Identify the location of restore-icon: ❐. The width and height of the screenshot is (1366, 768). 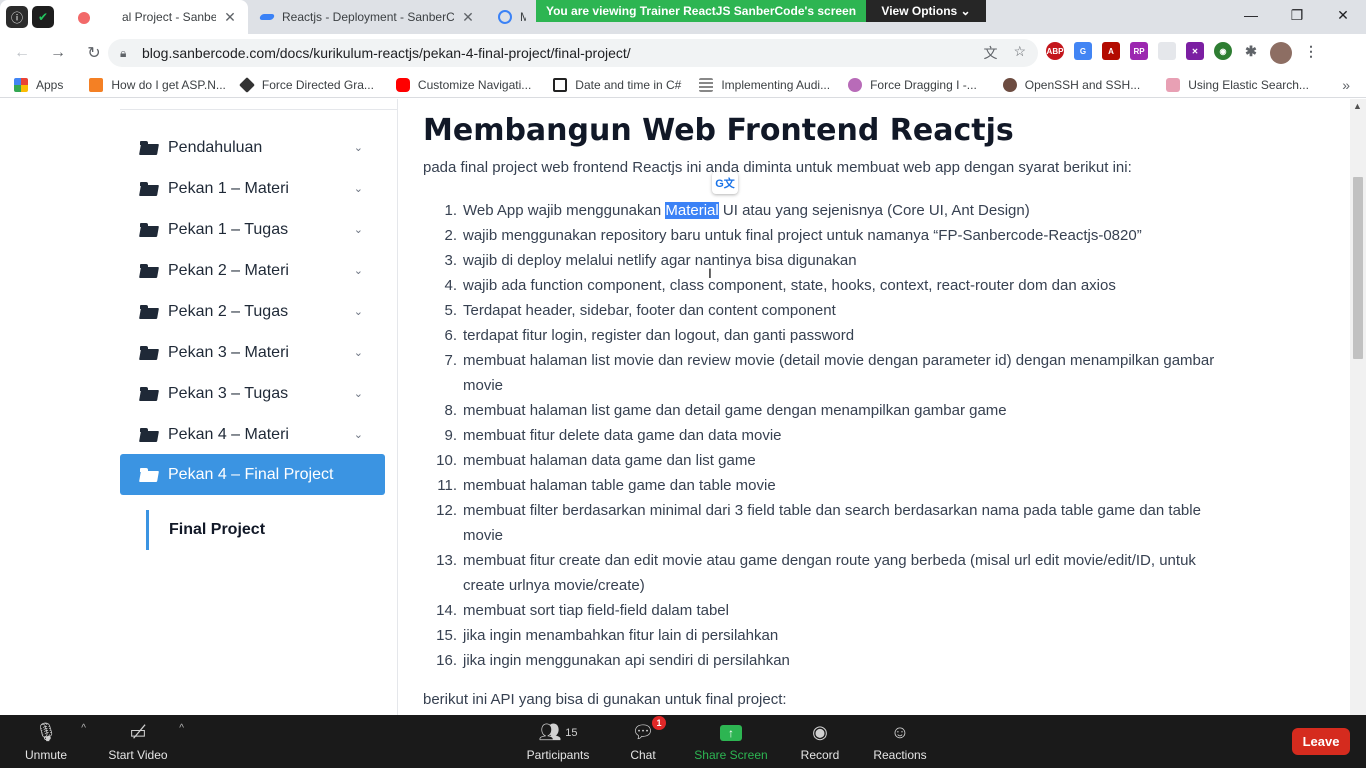
(1297, 15).